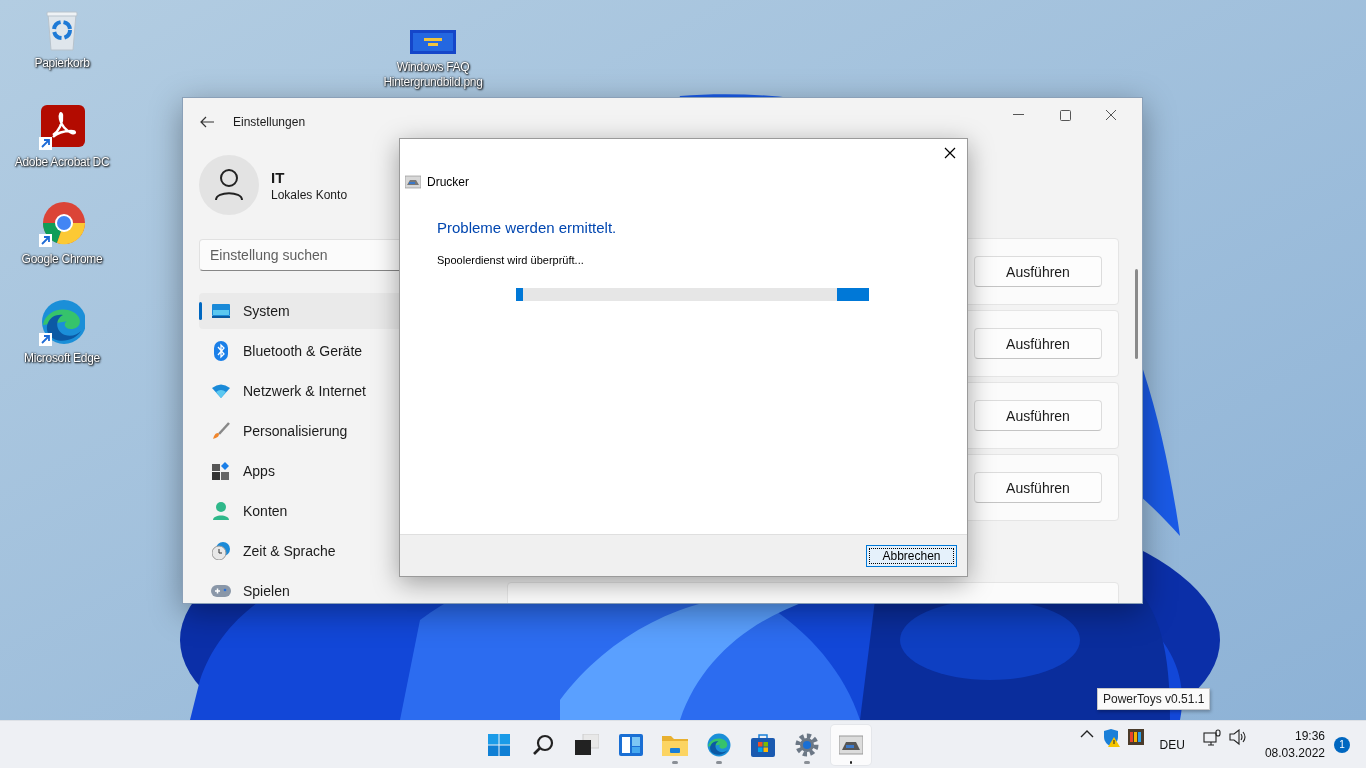  Describe the element at coordinates (433, 75) in the screenshot. I see `icon-label: Windows FAQ Hintergrundbild.png` at that location.